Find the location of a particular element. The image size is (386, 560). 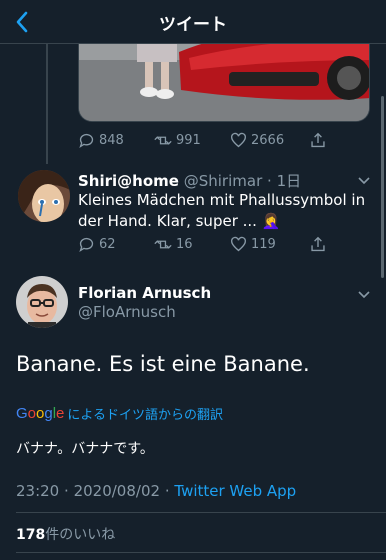

reply-count: 848 is located at coordinates (111, 140).